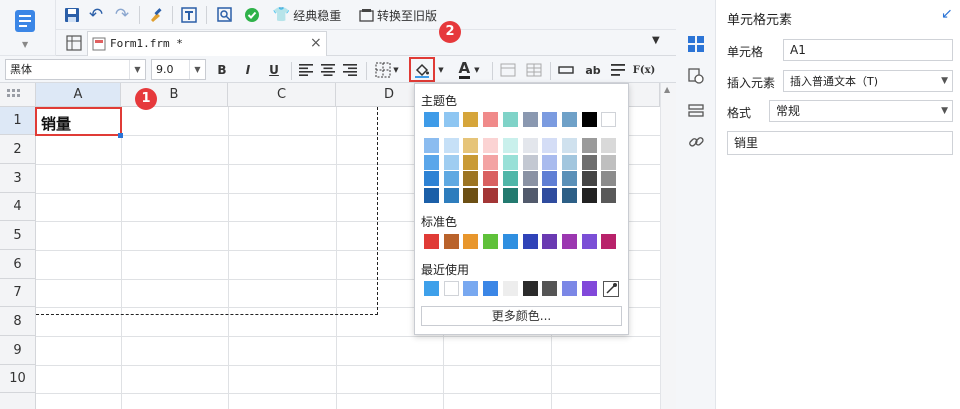 This screenshot has width=960, height=409. Describe the element at coordinates (207, 43) in the screenshot. I see `tab-form1: Form1.frm * ×` at that location.